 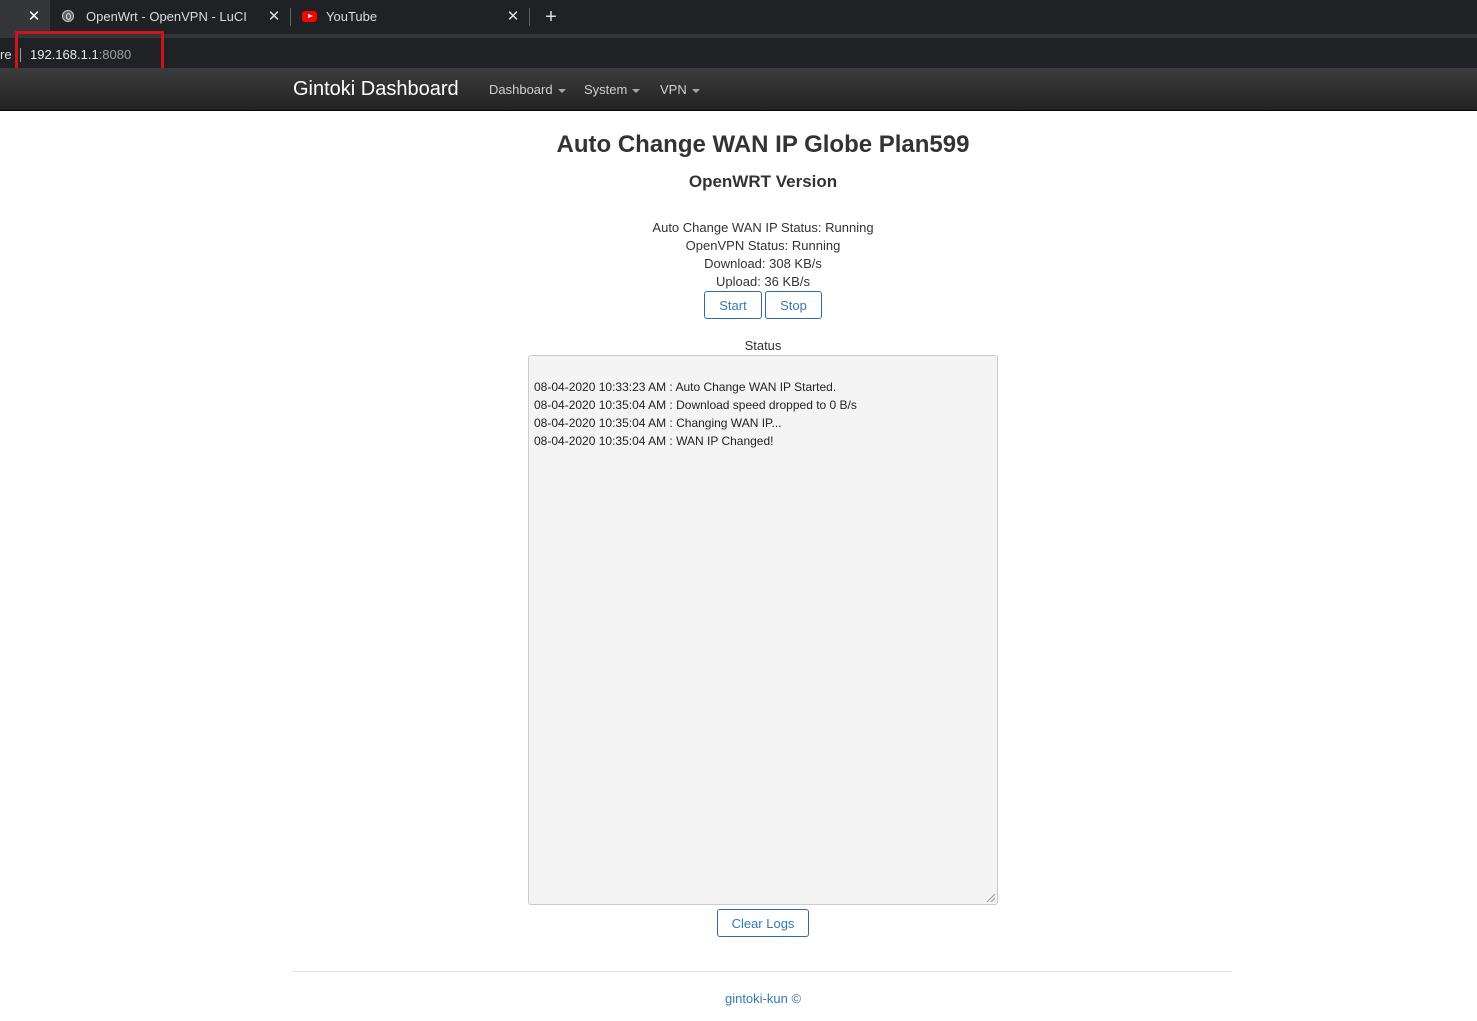 I want to click on globe-icon, so click(x=68, y=16).